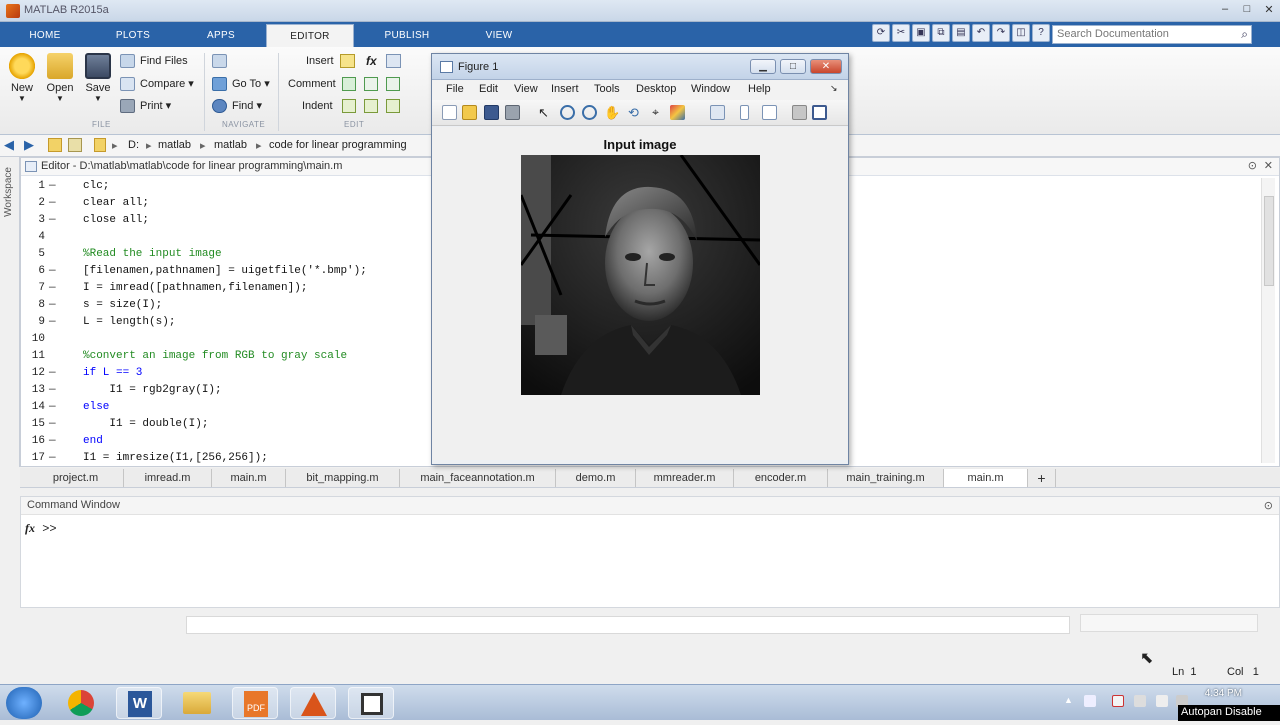 The height and width of the screenshot is (725, 1280). Describe the element at coordinates (302, 84) in the screenshot. I see `comment-button: Comment` at that location.